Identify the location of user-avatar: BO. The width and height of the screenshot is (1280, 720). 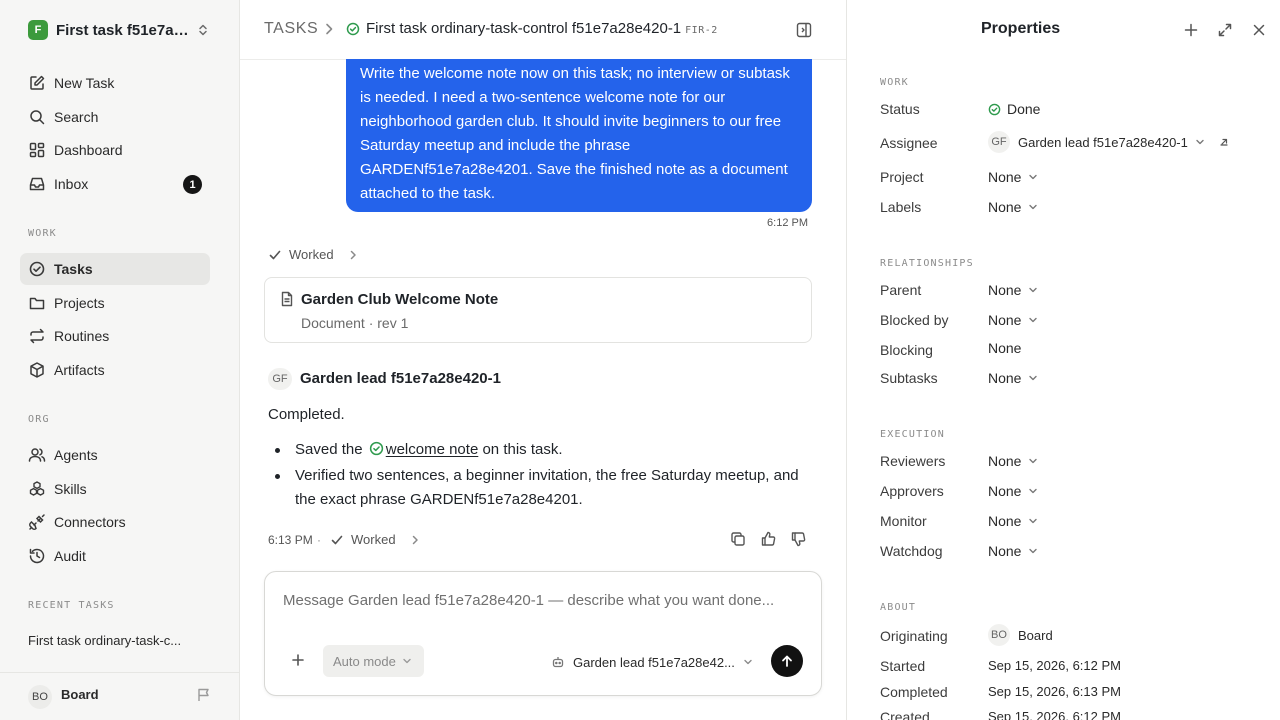
(40, 697).